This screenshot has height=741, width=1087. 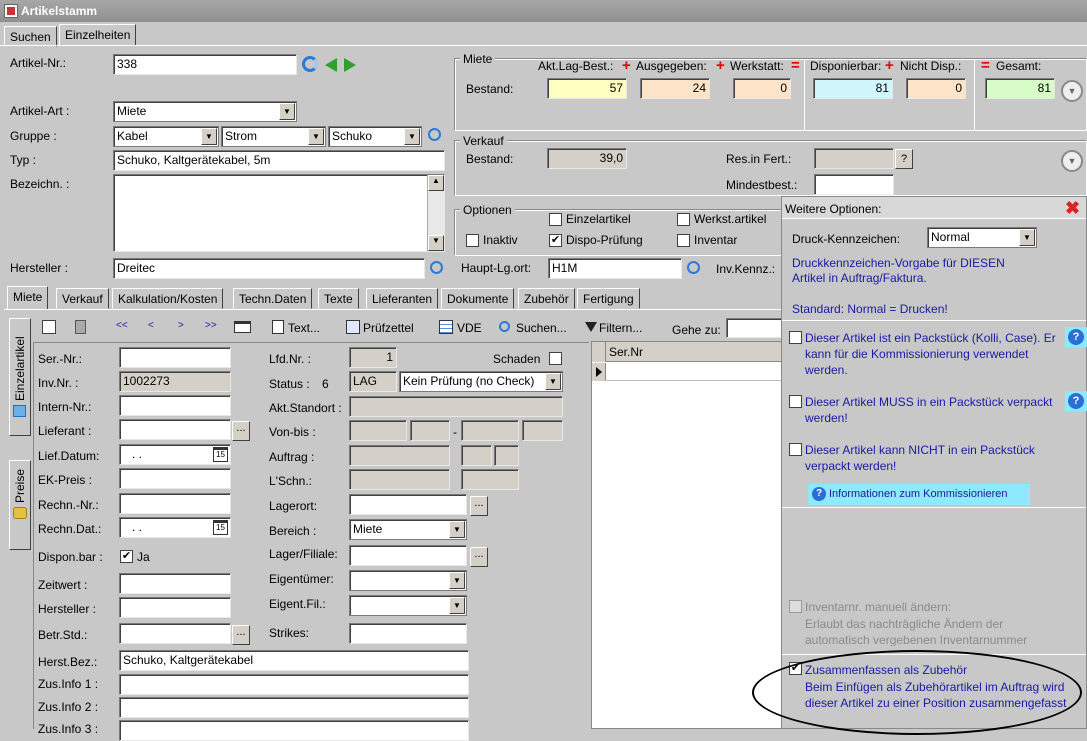 What do you see at coordinates (608, 298) in the screenshot?
I see `subtab-fertigung: Fertigung` at bounding box center [608, 298].